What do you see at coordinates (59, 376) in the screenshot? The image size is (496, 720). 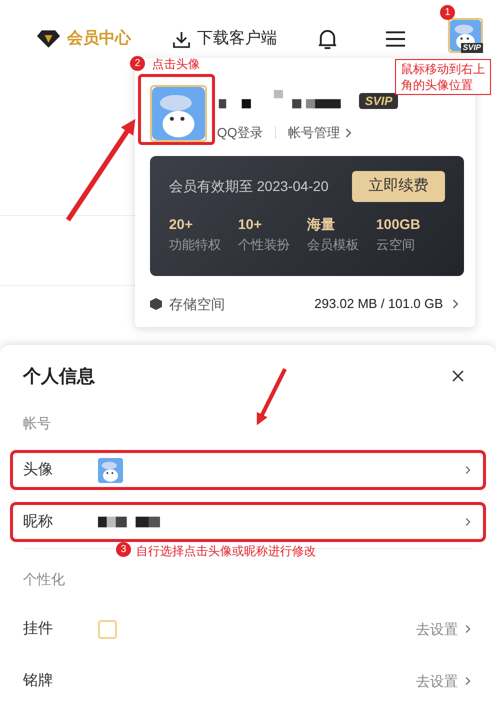 I see `sheet-title: 个人信息` at bounding box center [59, 376].